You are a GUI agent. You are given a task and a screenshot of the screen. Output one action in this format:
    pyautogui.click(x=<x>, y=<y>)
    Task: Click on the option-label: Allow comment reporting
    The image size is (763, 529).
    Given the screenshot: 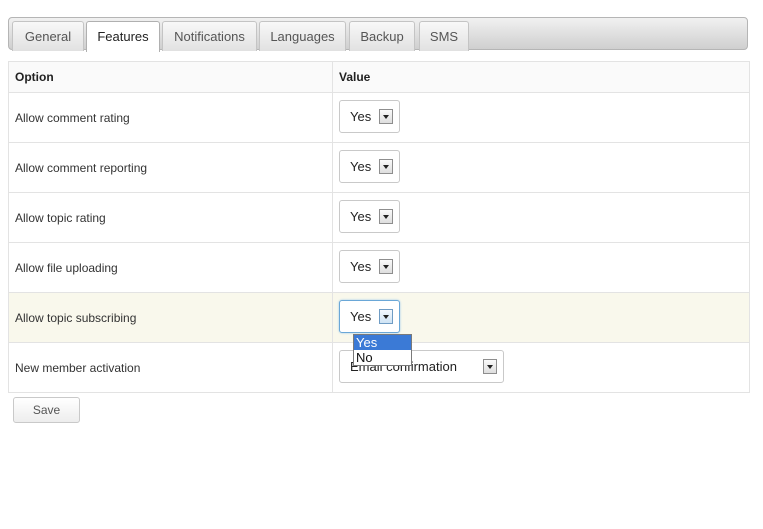 What is the action you would take?
    pyautogui.click(x=170, y=167)
    